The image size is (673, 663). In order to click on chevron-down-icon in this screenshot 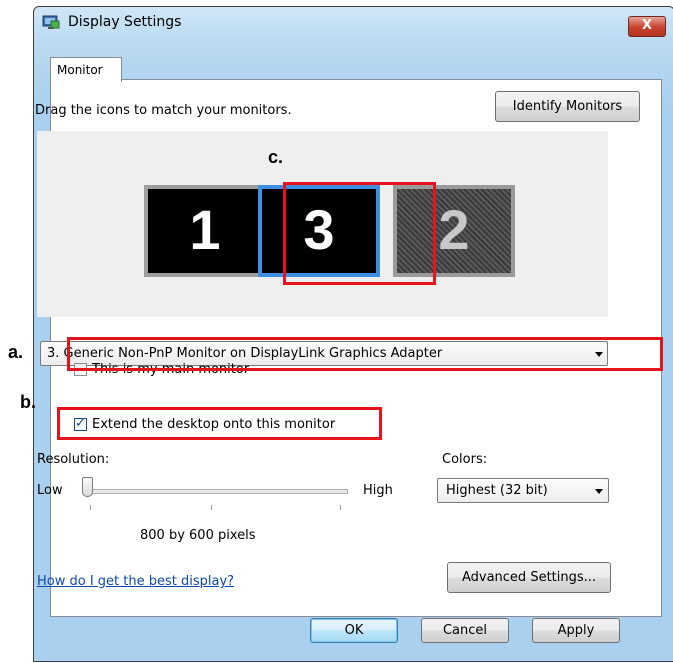, I will do `click(599, 491)`.